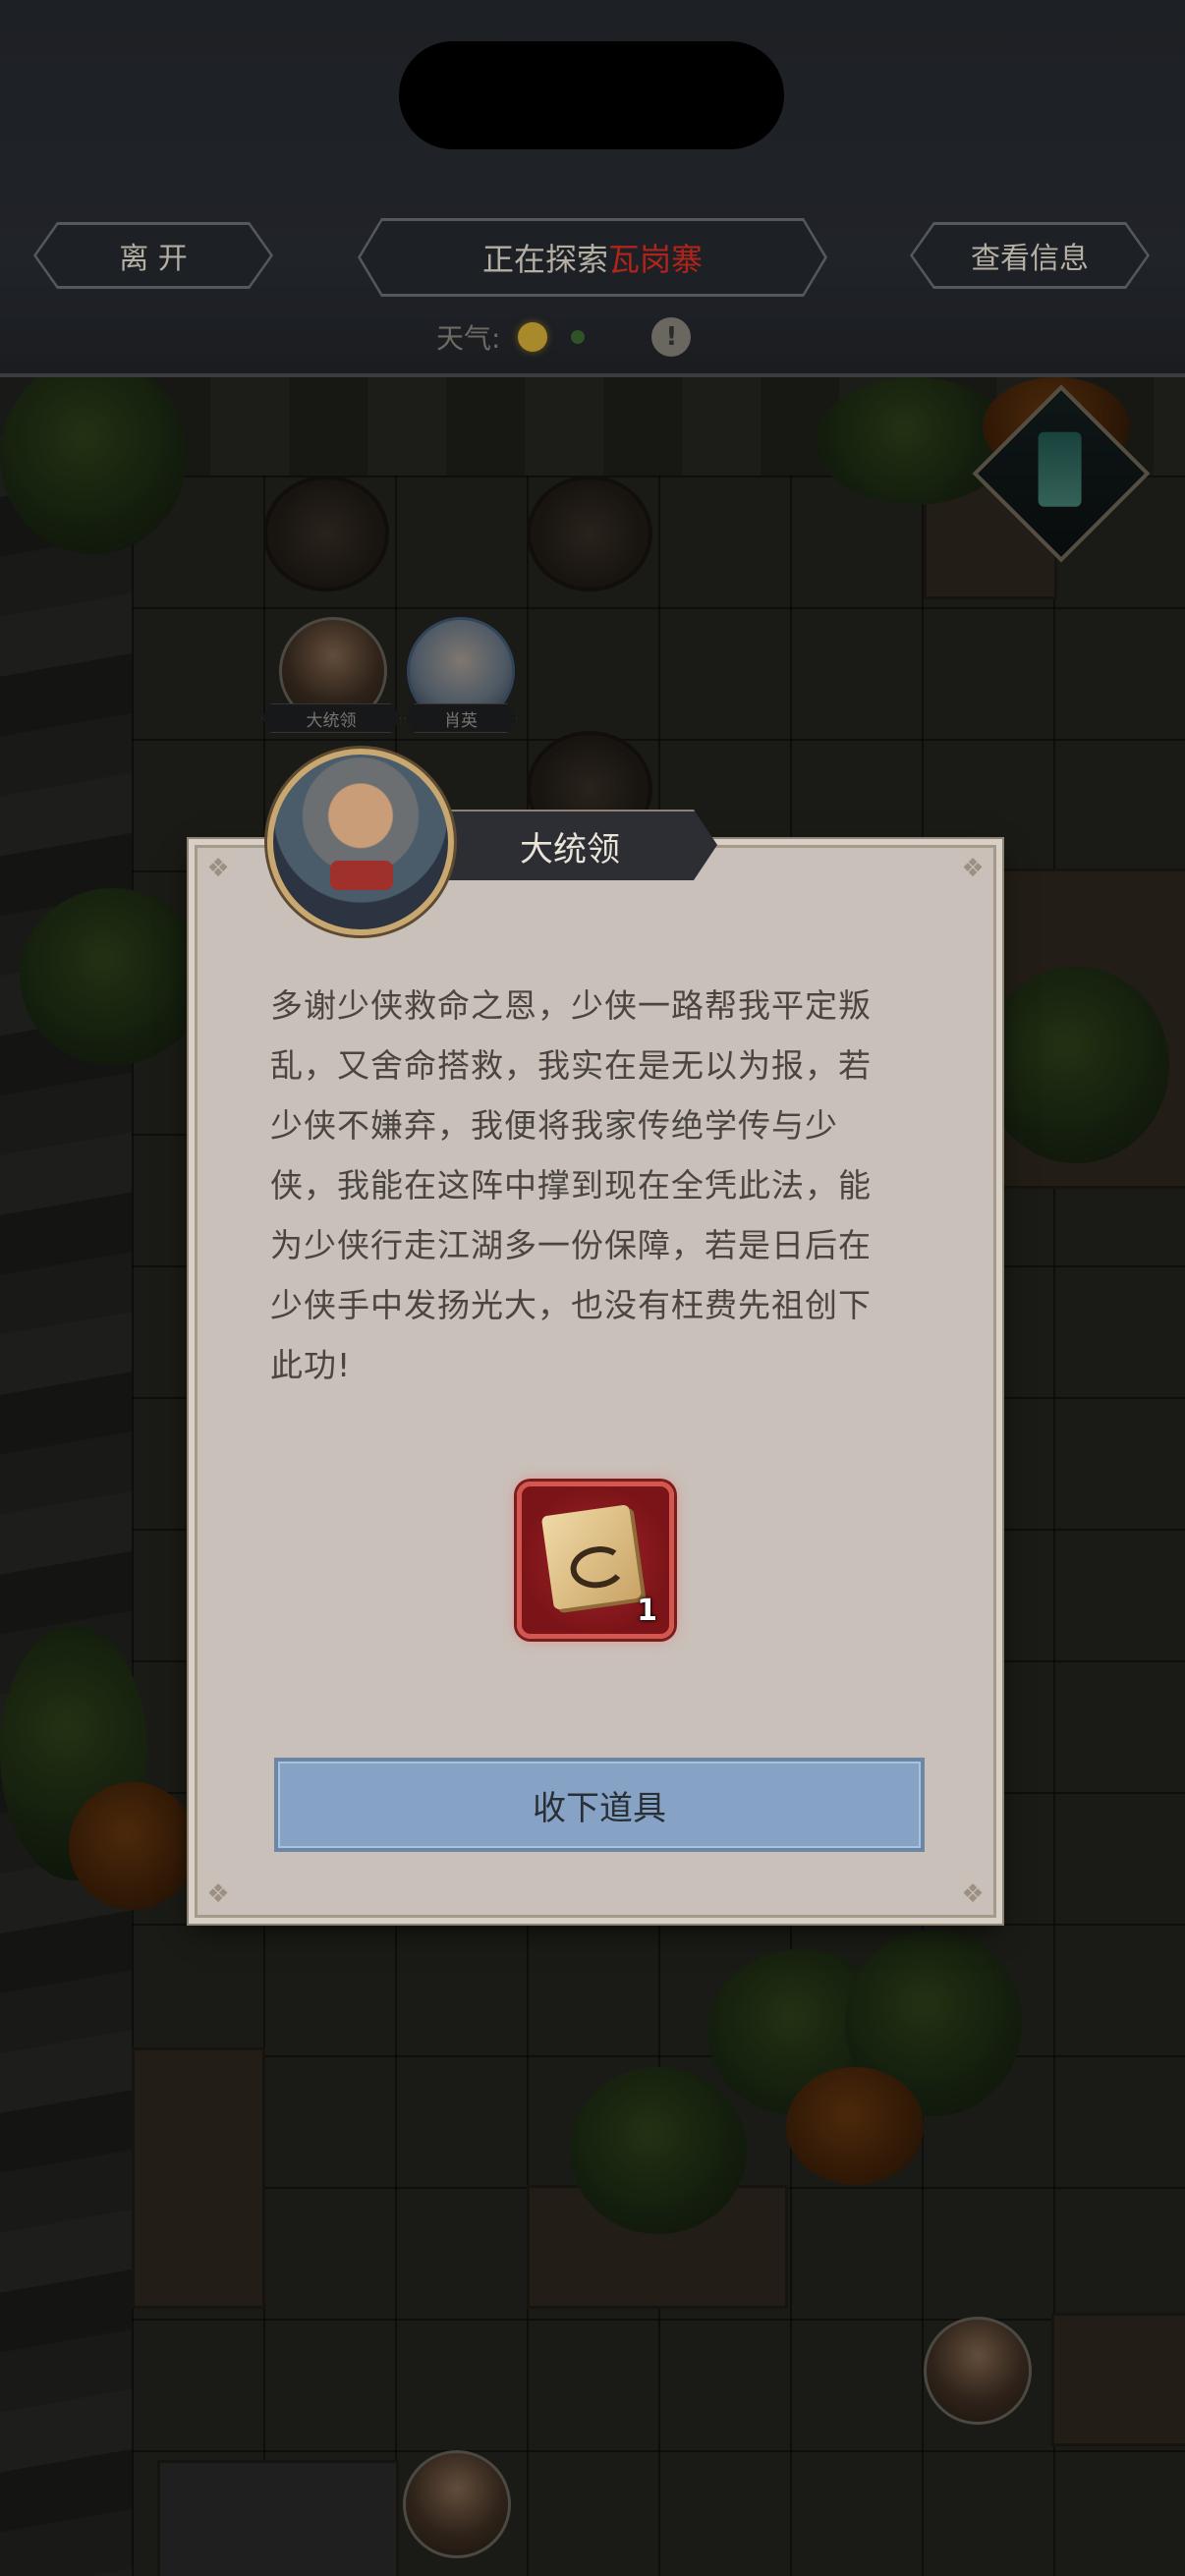 The width and height of the screenshot is (1185, 2576). I want to click on weather-row: 天气: !, so click(564, 337).